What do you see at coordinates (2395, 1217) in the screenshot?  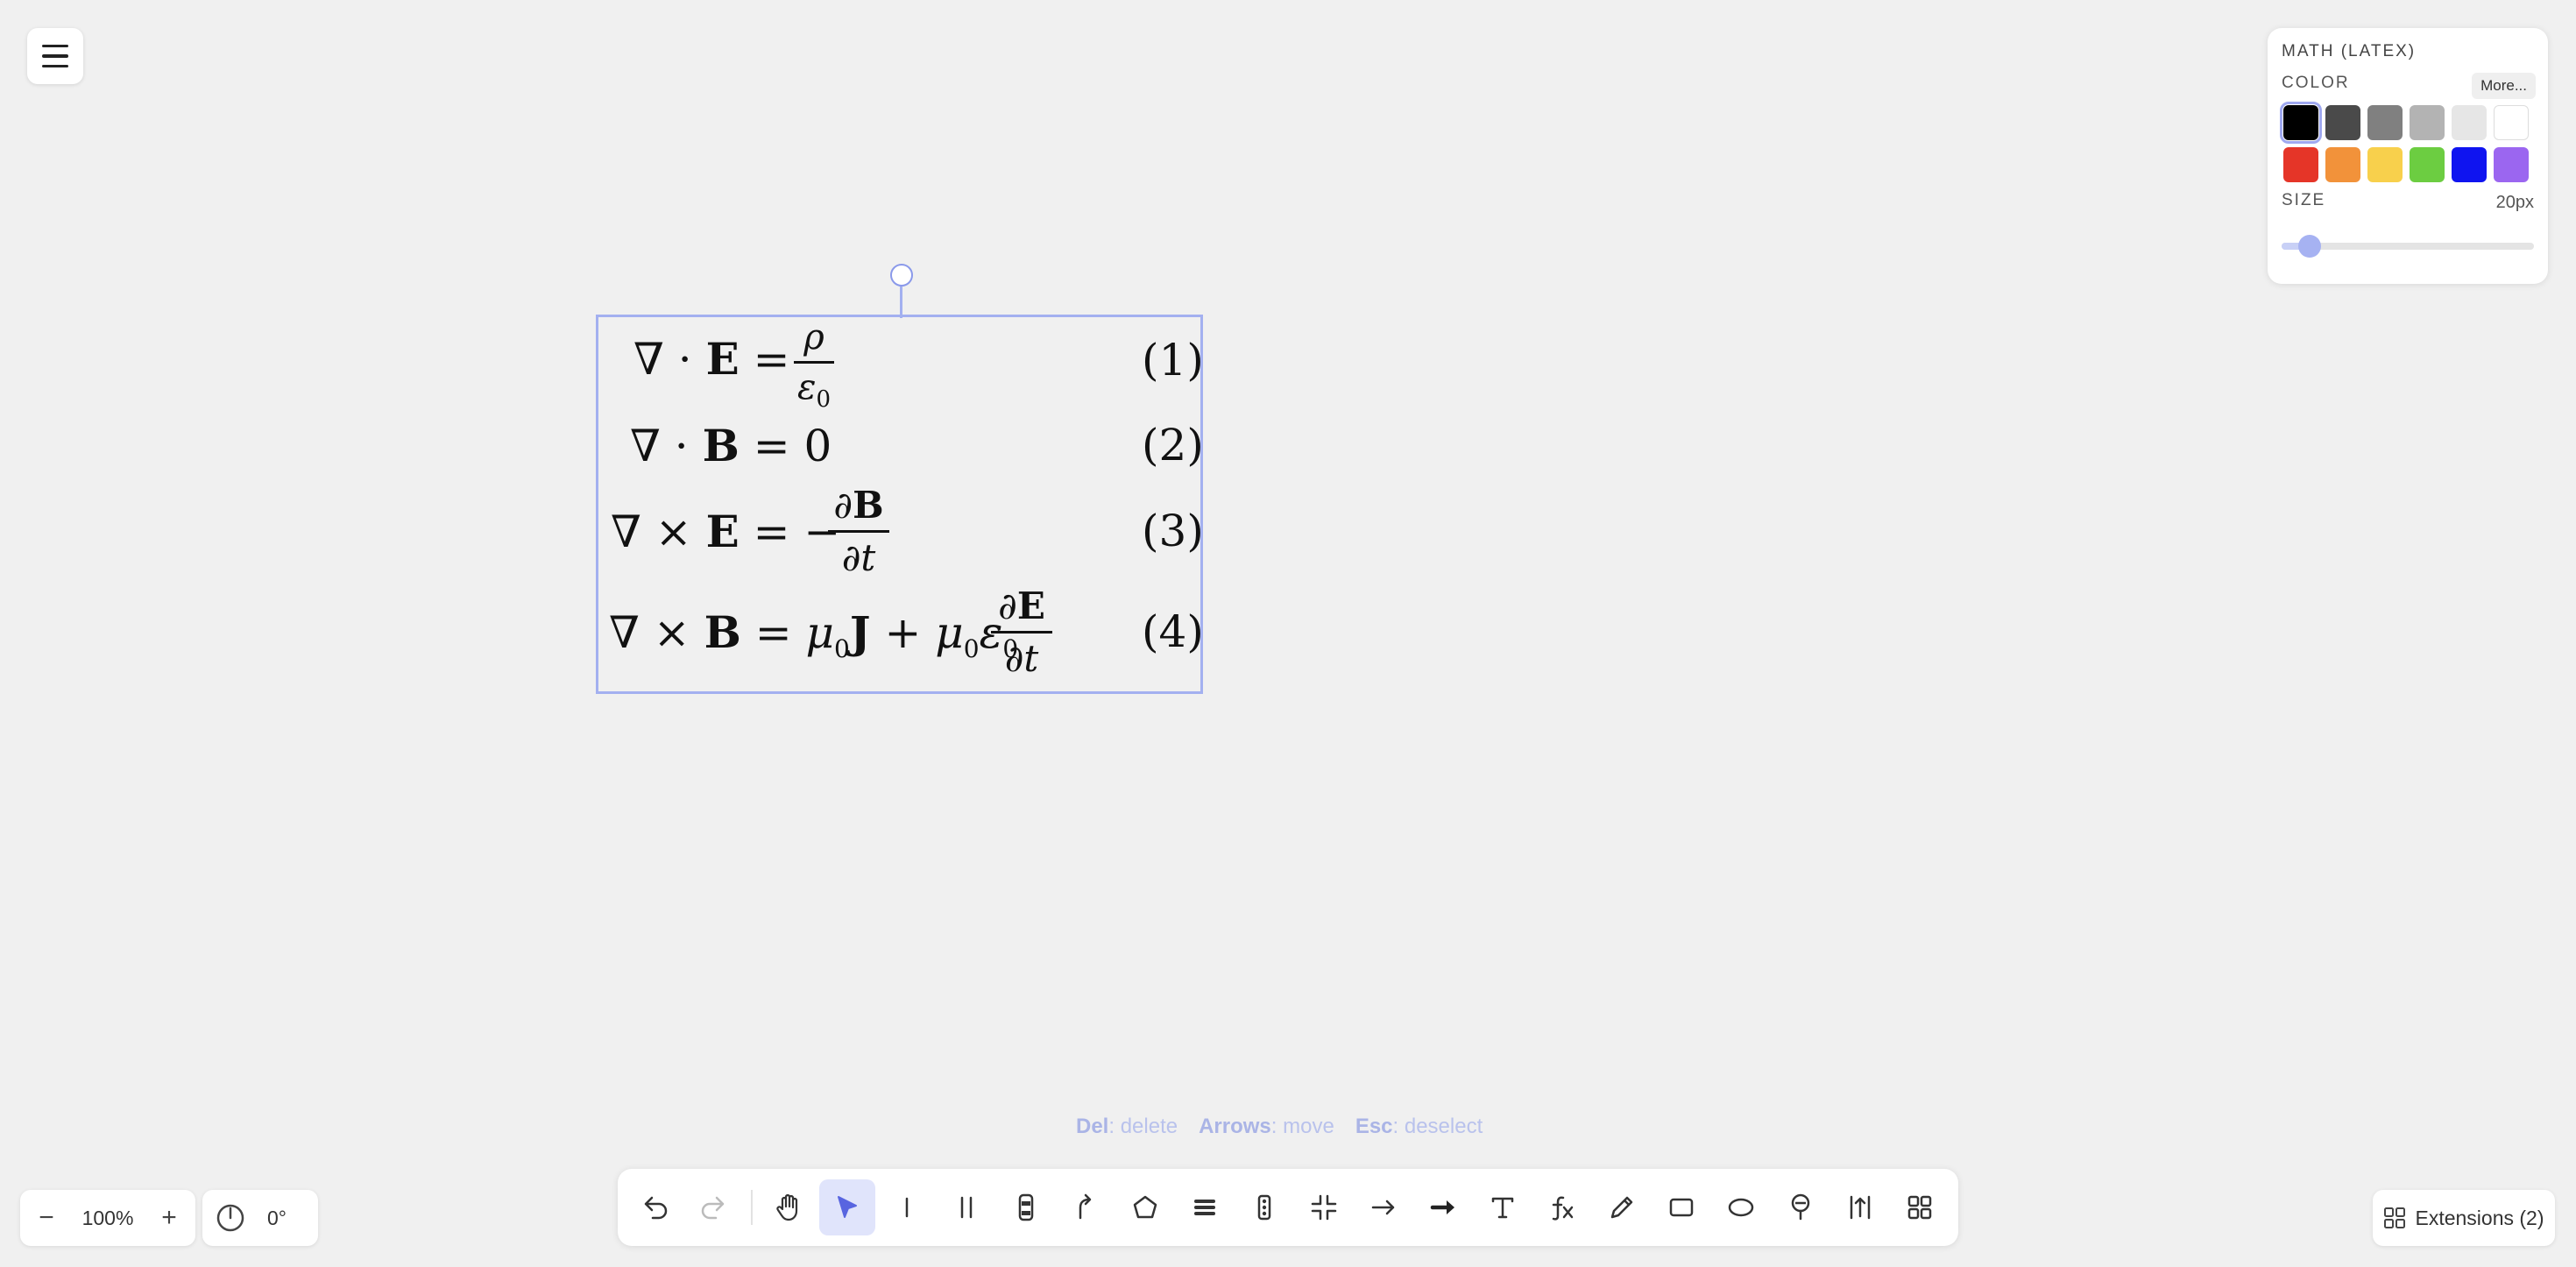 I see `extensions-icon` at bounding box center [2395, 1217].